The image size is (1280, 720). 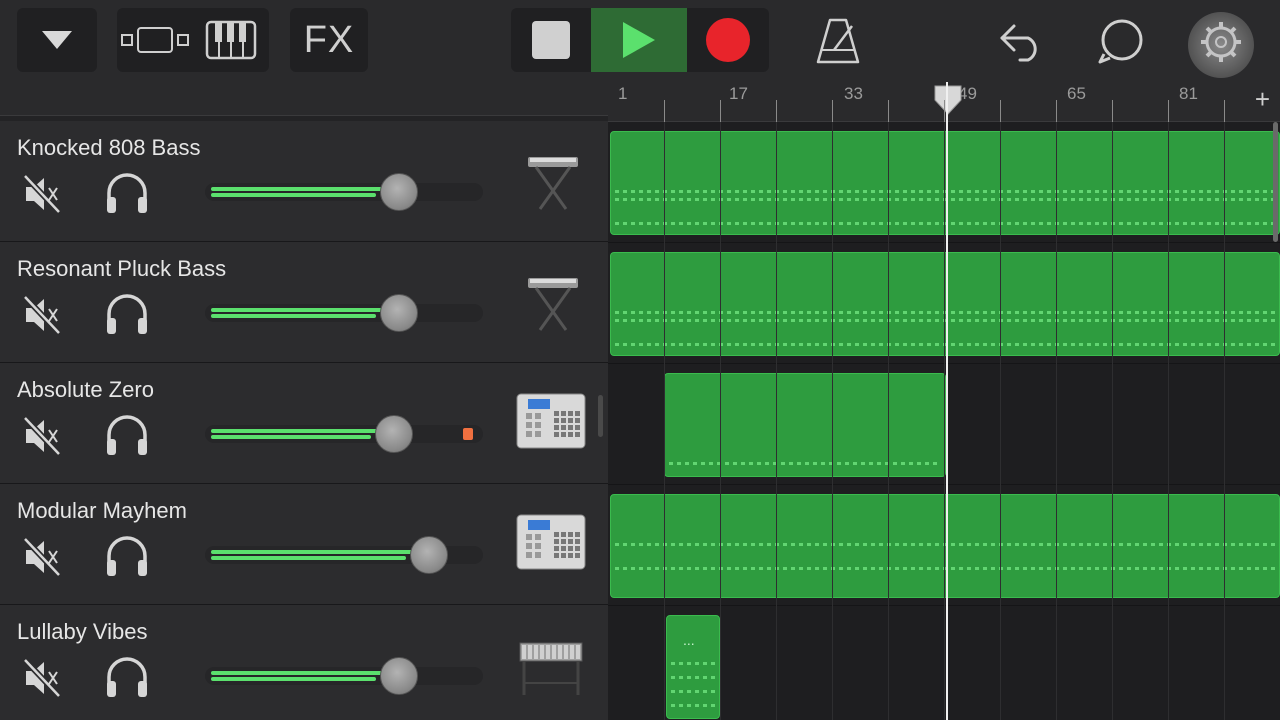 I want to click on track-header: Resonant Pluck Bass, so click(x=304, y=302).